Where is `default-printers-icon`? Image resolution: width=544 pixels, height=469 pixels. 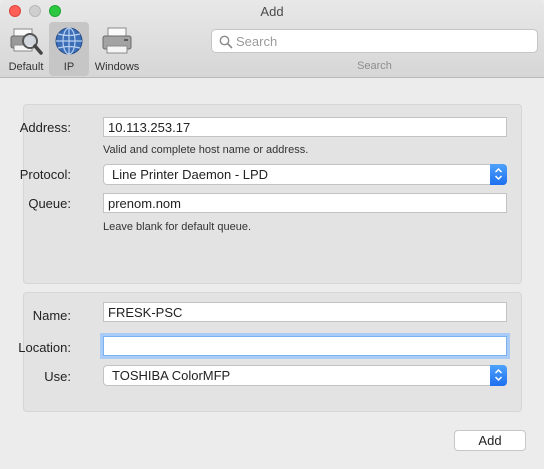 default-printers-icon is located at coordinates (26, 41).